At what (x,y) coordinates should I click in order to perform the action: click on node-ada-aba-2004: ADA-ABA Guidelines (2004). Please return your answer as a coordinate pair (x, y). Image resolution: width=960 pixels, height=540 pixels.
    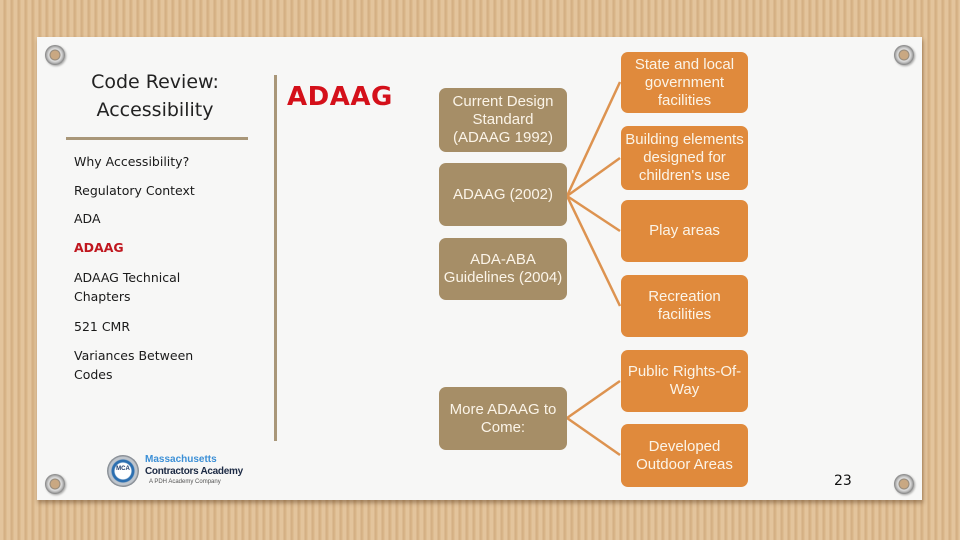
    Looking at the image, I should click on (503, 269).